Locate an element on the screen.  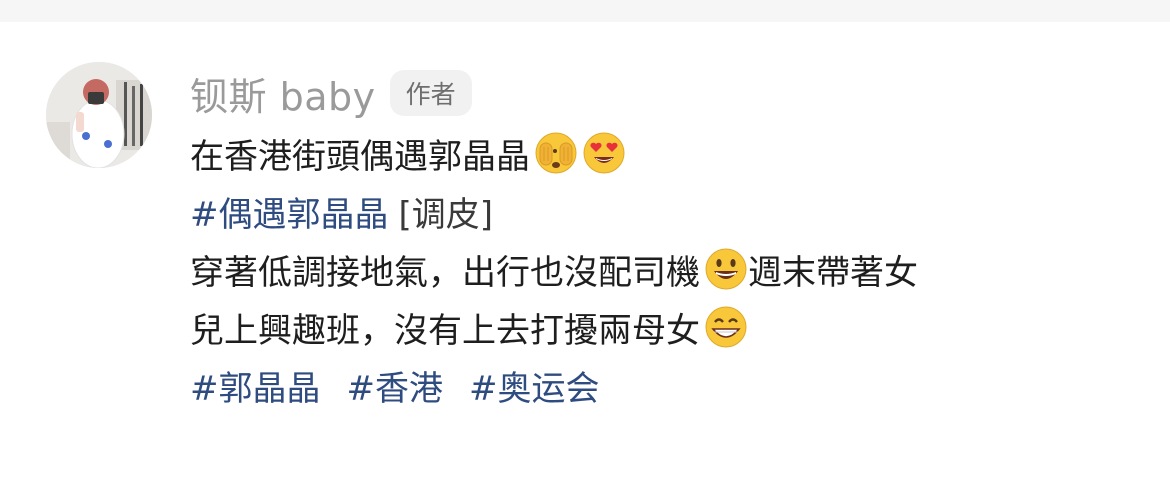
hashtag-link: #奥运会 is located at coordinates (534, 385).